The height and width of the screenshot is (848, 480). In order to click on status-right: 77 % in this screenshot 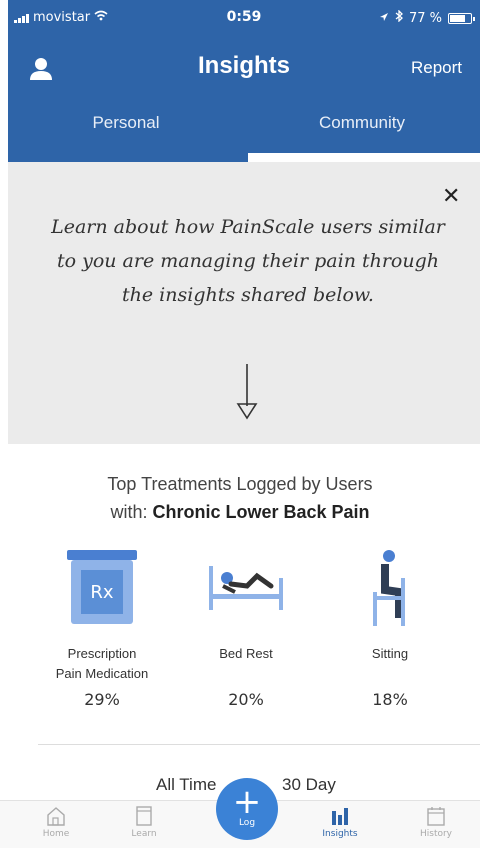, I will do `click(427, 17)`.